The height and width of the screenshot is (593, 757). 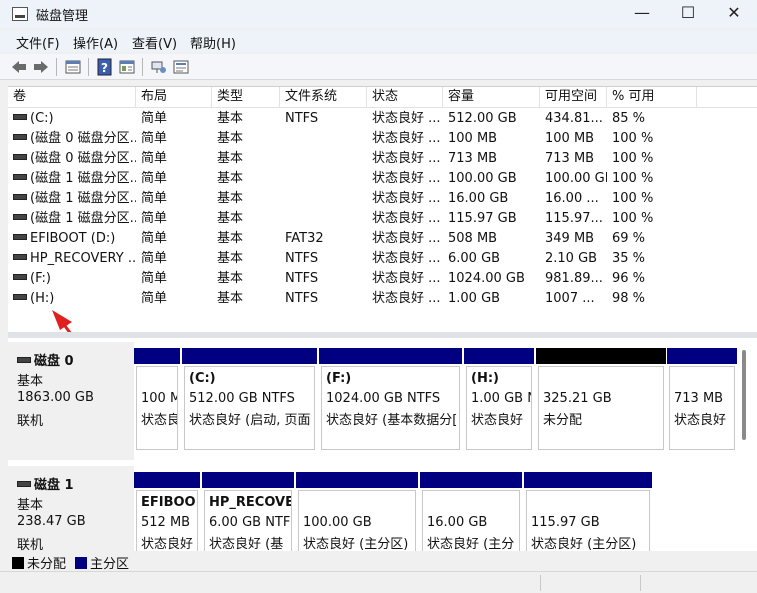 What do you see at coordinates (249, 400) in the screenshot?
I see `partition-block: (C:) 512.00 GB NTFS 状态良好 (启动, 页面` at bounding box center [249, 400].